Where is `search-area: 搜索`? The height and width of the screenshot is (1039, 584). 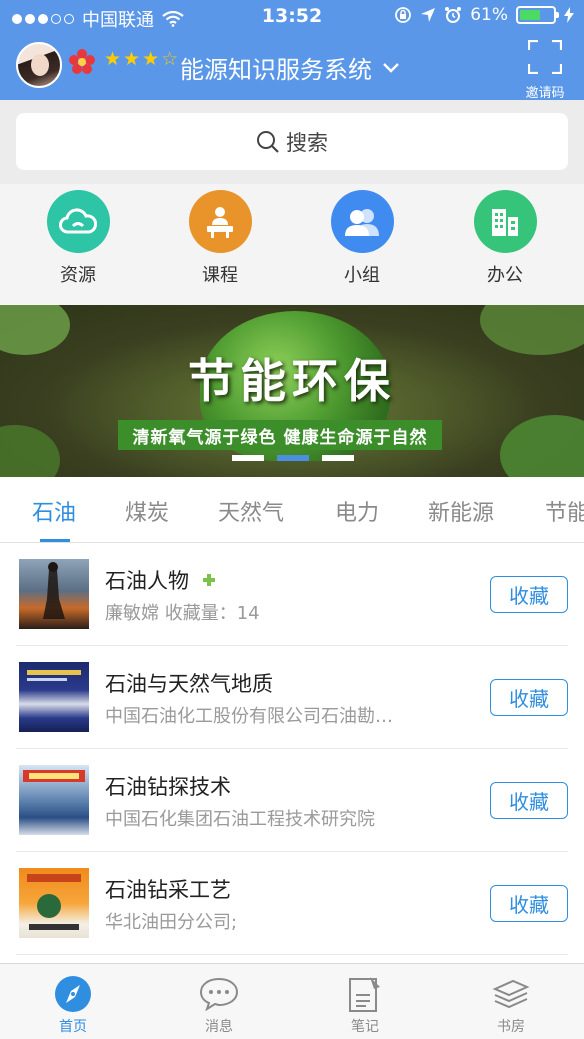 search-area: 搜索 is located at coordinates (292, 142).